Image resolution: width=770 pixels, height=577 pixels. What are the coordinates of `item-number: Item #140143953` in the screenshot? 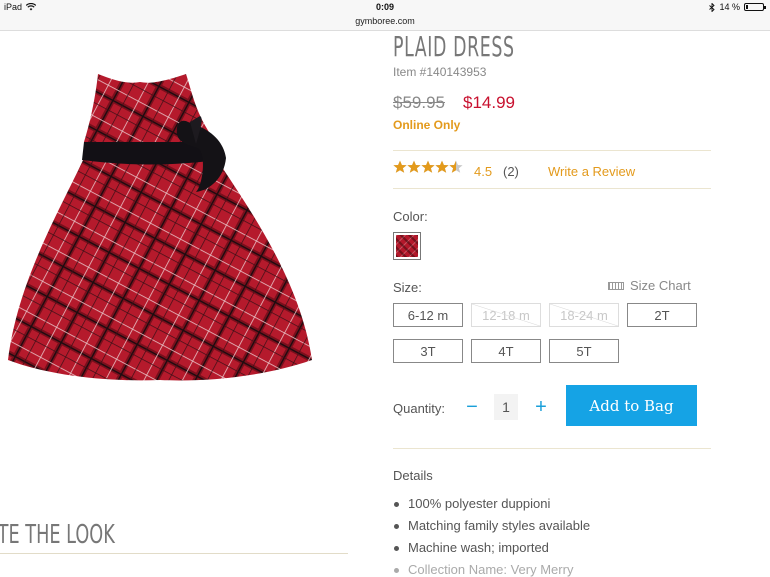 It's located at (440, 72).